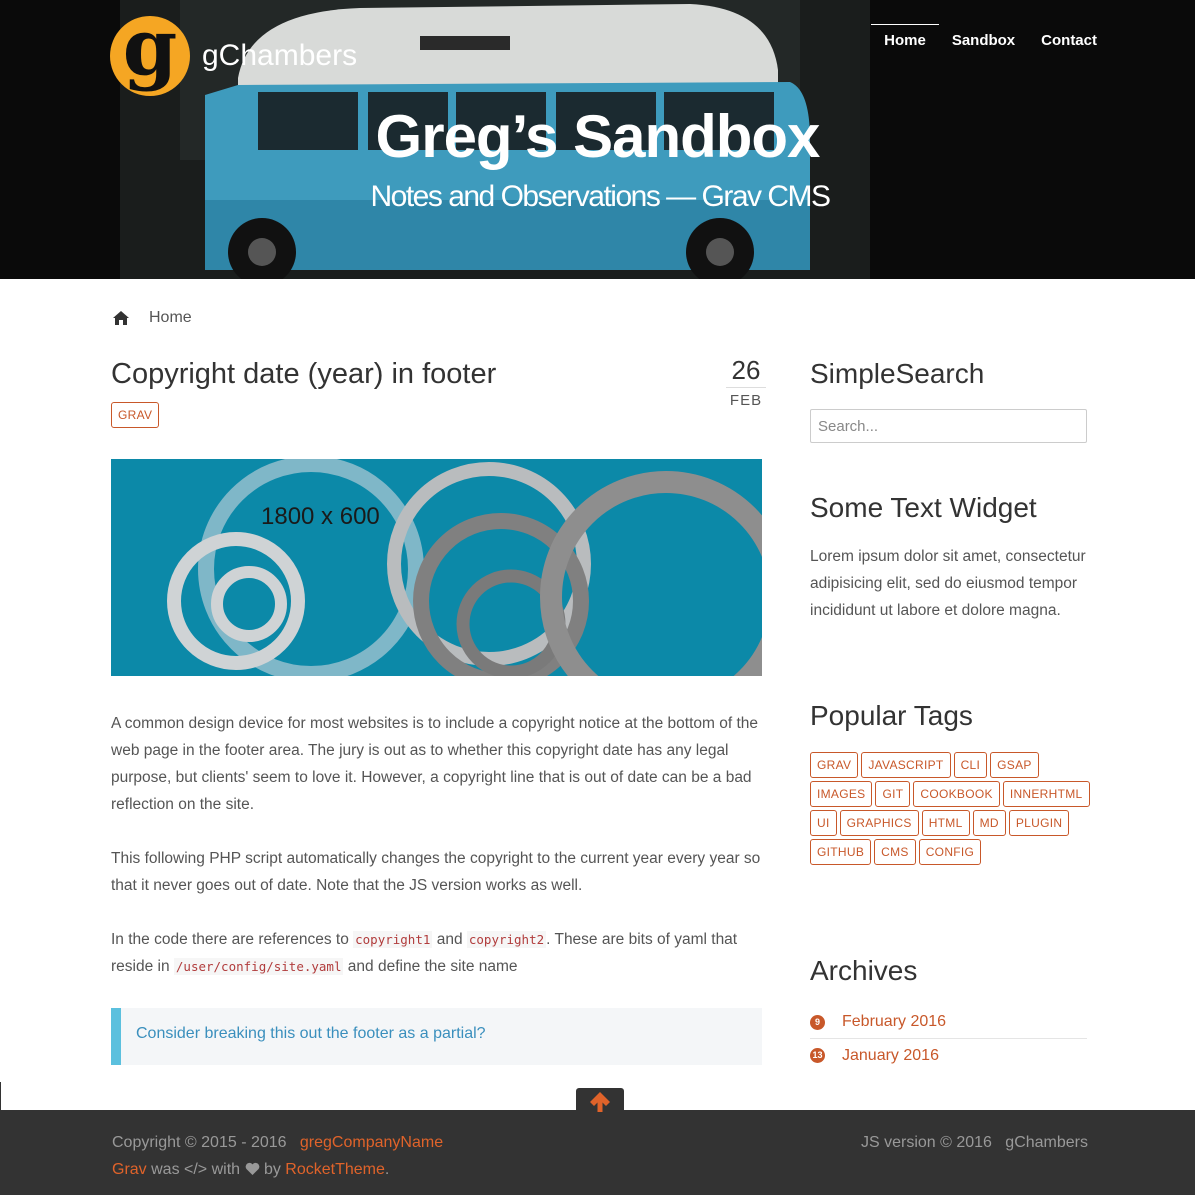 The height and width of the screenshot is (1195, 1195). I want to click on archive-label: February 2016, so click(894, 1021).